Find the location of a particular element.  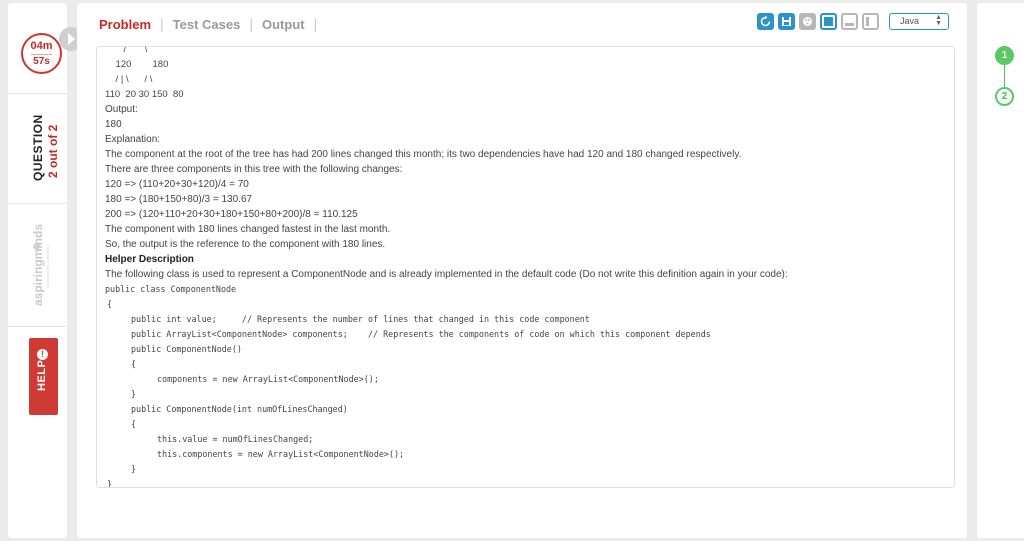

help-label: HELP is located at coordinates (42, 375).